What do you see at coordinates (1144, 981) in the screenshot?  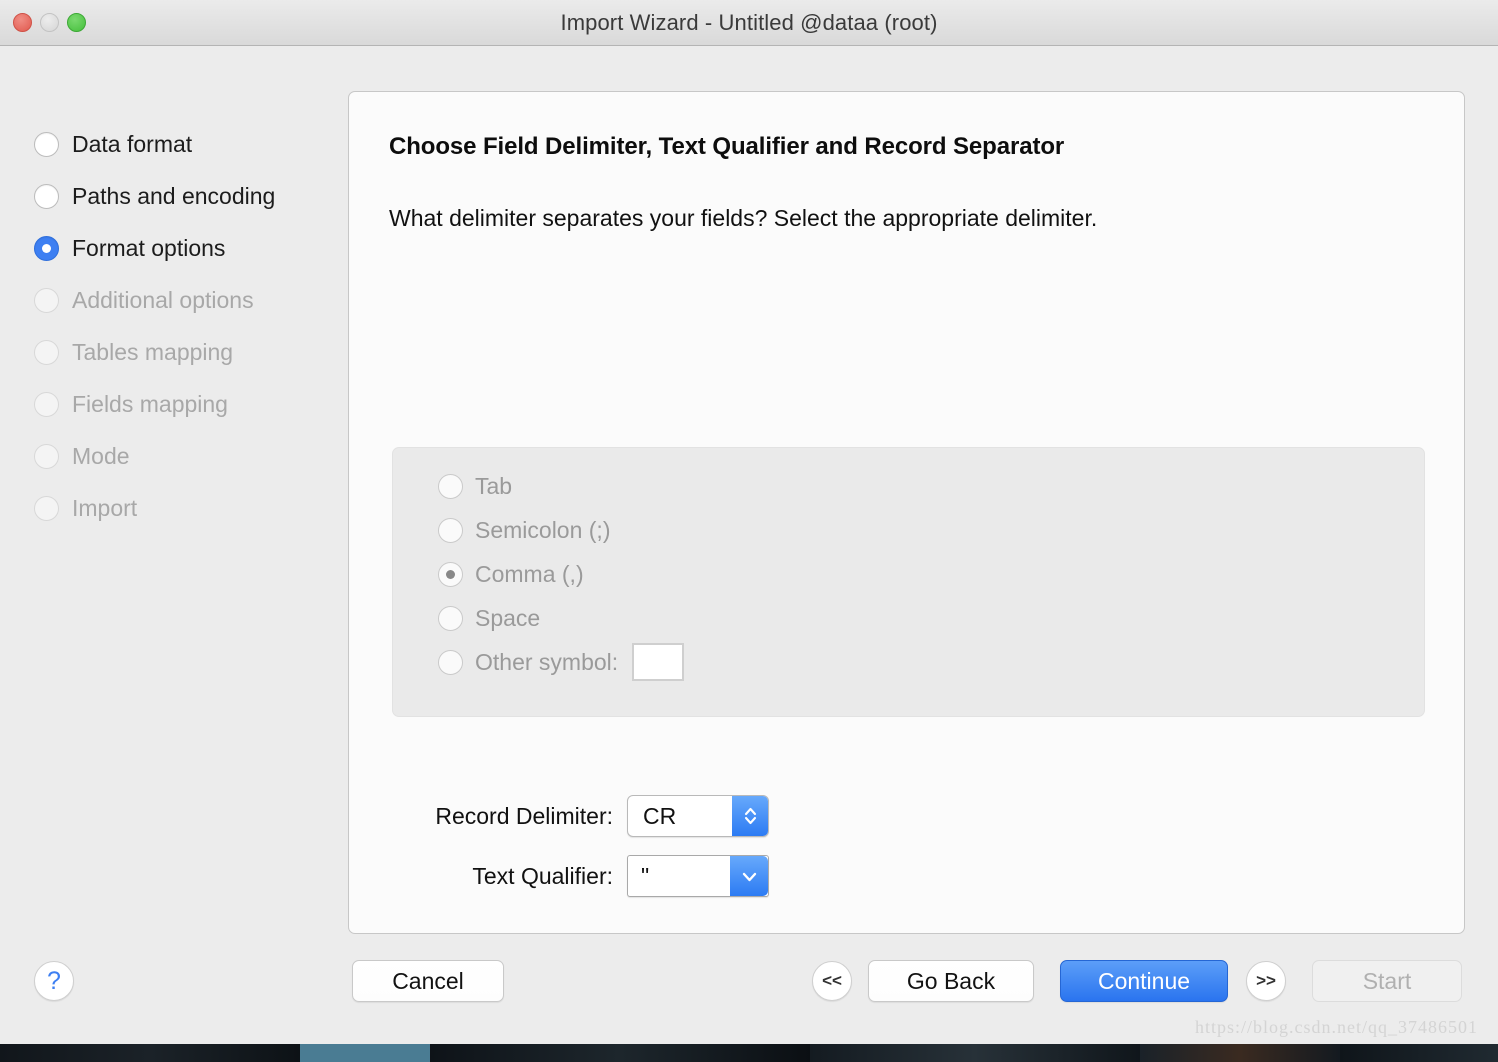 I see `continue-button: Continue` at bounding box center [1144, 981].